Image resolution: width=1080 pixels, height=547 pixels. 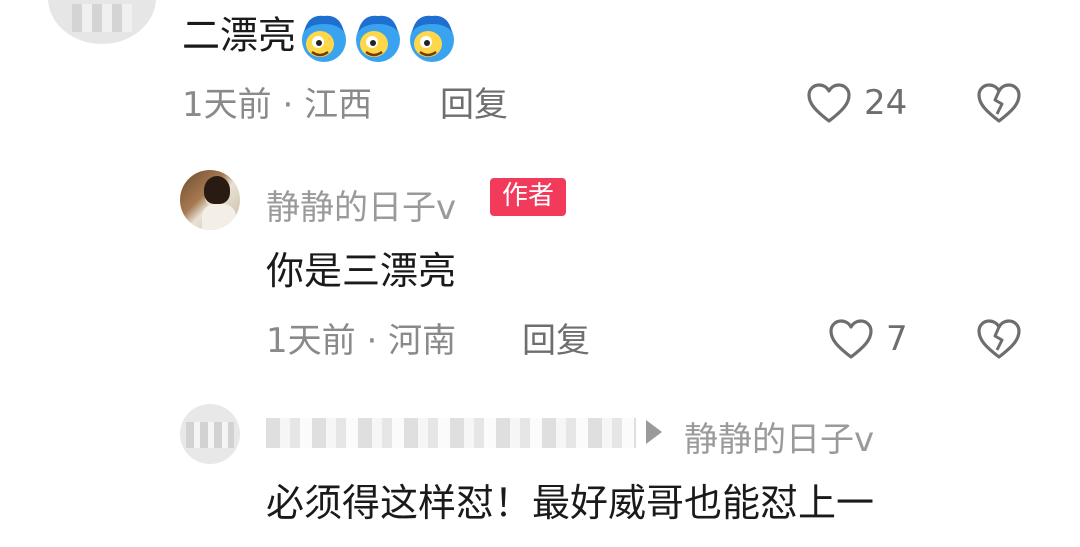 What do you see at coordinates (338, 105) in the screenshot?
I see `location: 江西` at bounding box center [338, 105].